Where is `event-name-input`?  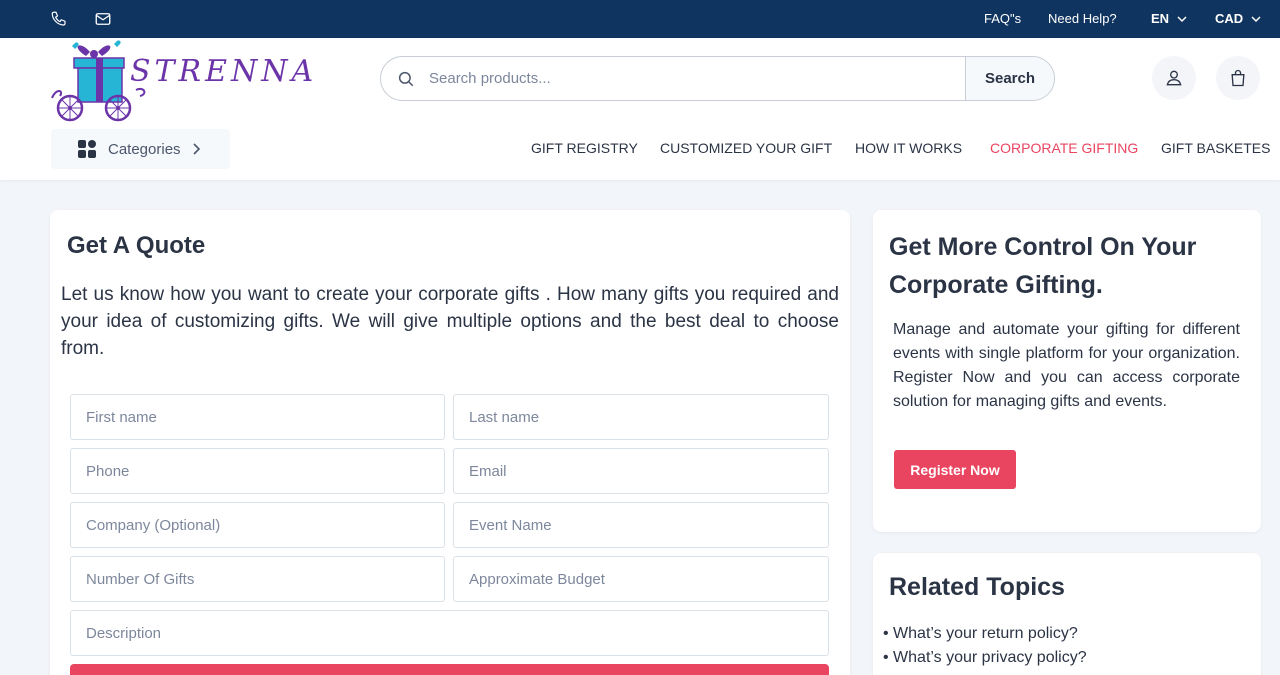 event-name-input is located at coordinates (641, 525).